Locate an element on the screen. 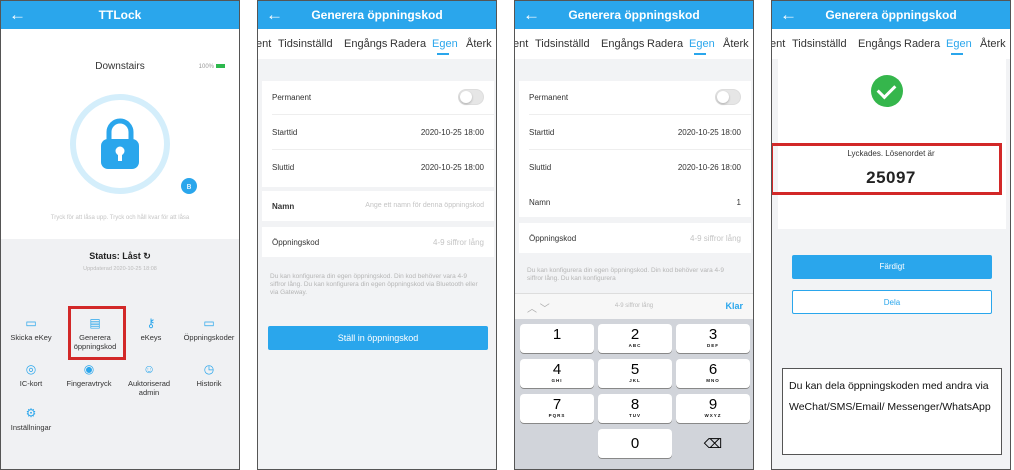 Image resolution: width=1014 pixels, height=470 pixels. backspace-key: ⌫ is located at coordinates (713, 443).